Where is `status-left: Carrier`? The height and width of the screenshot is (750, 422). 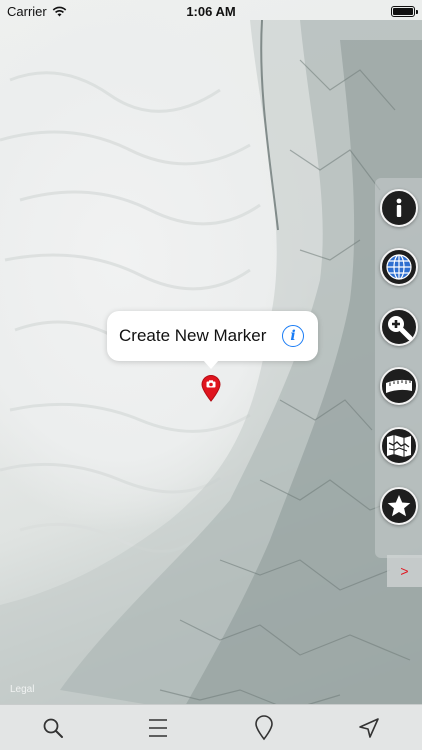
status-left: Carrier is located at coordinates (37, 11).